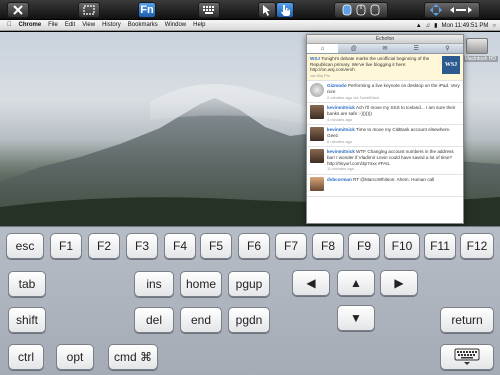 This screenshot has width=500, height=375. What do you see at coordinates (70, 25) in the screenshot?
I see `menu-edit: Edit` at bounding box center [70, 25].